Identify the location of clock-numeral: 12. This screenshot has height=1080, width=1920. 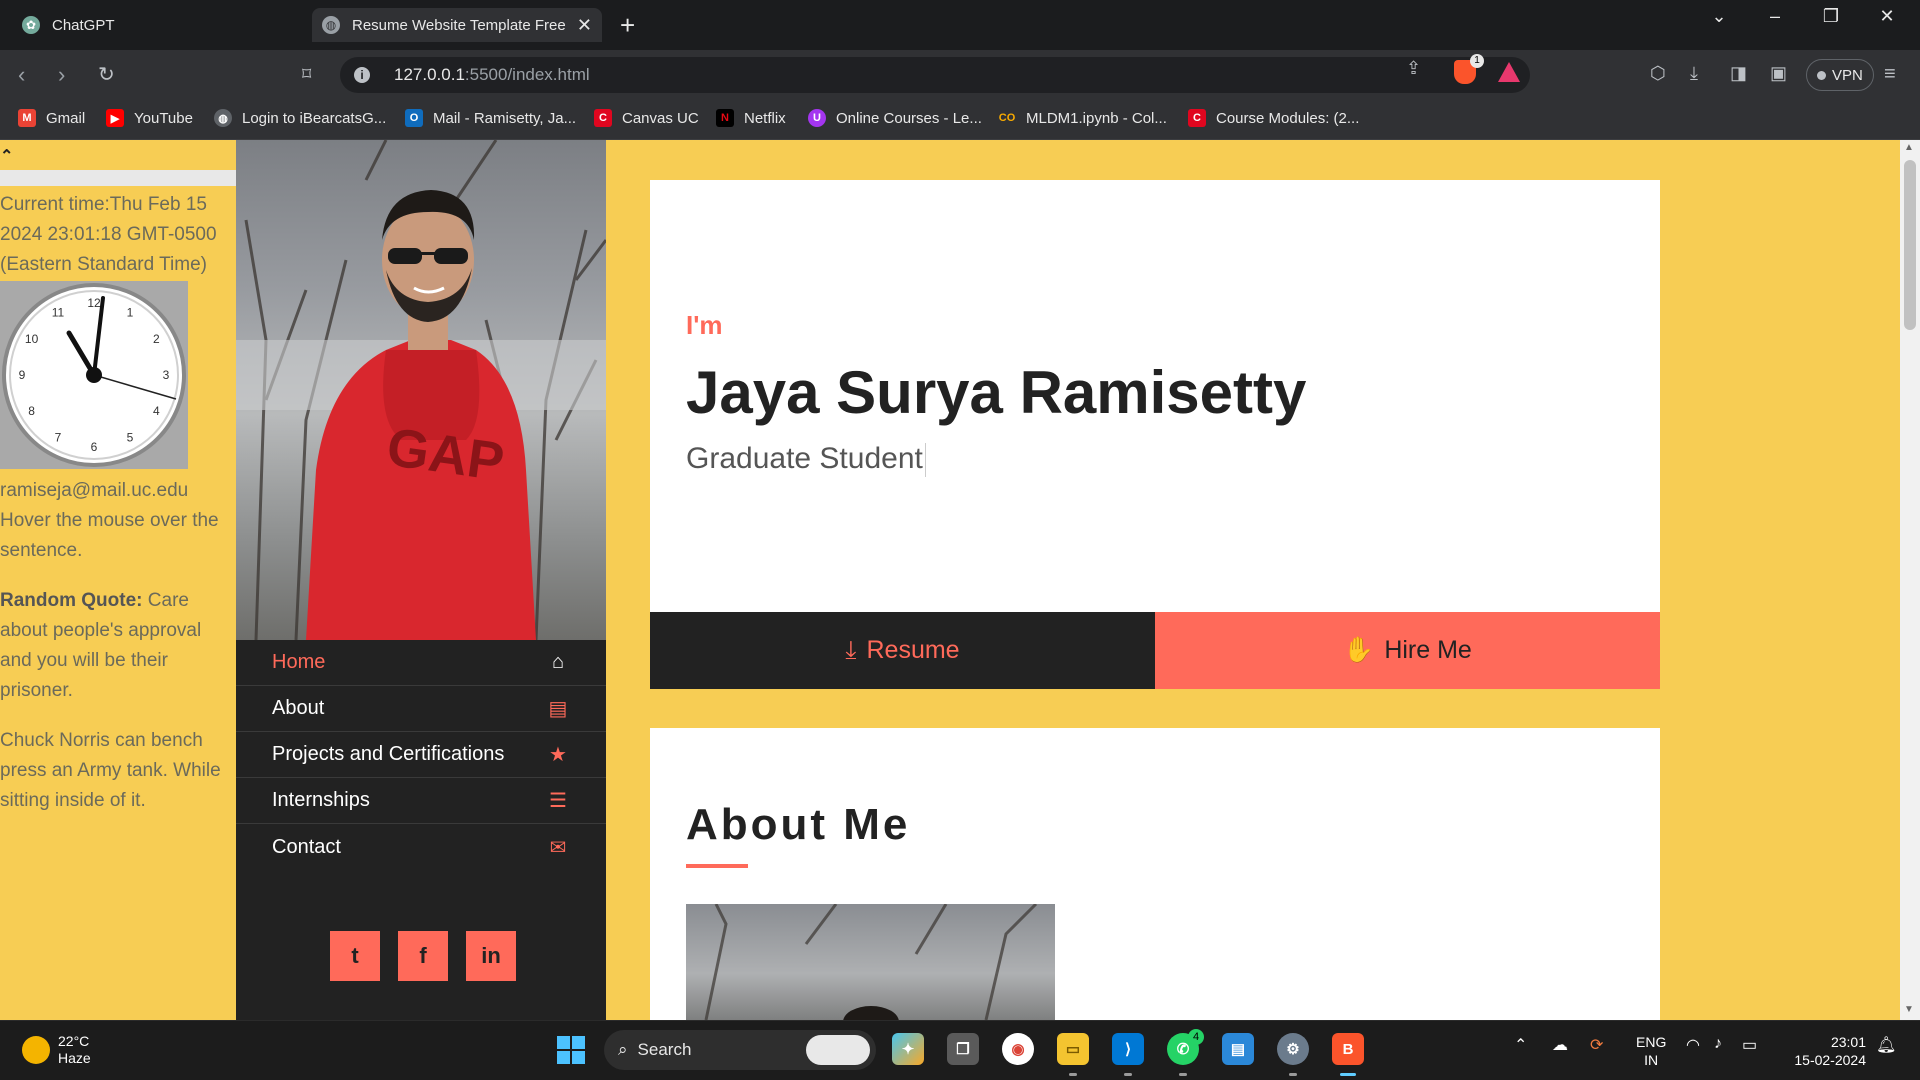
(94, 303).